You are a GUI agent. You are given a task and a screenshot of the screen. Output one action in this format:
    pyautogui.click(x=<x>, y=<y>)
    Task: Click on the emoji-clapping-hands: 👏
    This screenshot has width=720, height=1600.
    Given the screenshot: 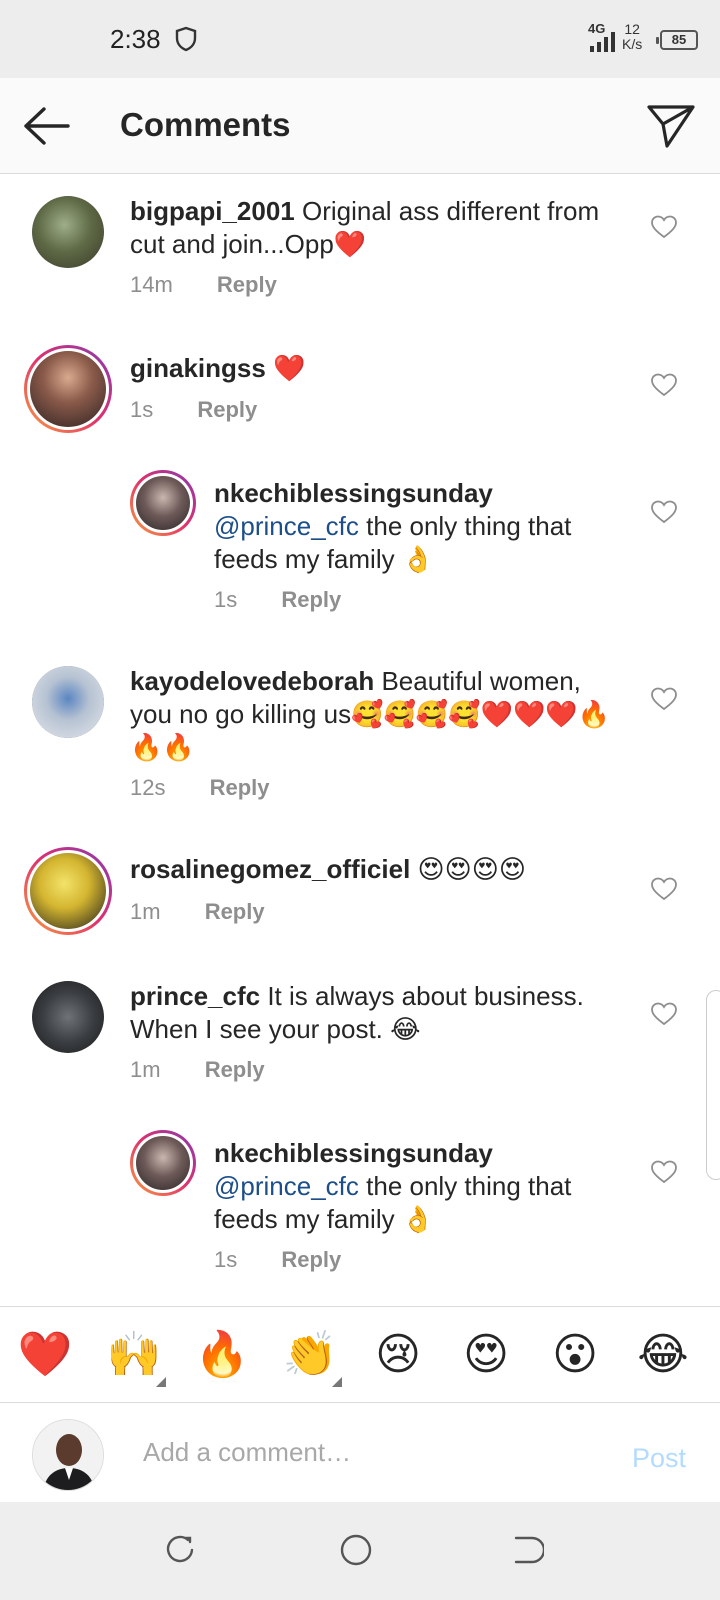 What is the action you would take?
    pyautogui.click(x=311, y=1356)
    